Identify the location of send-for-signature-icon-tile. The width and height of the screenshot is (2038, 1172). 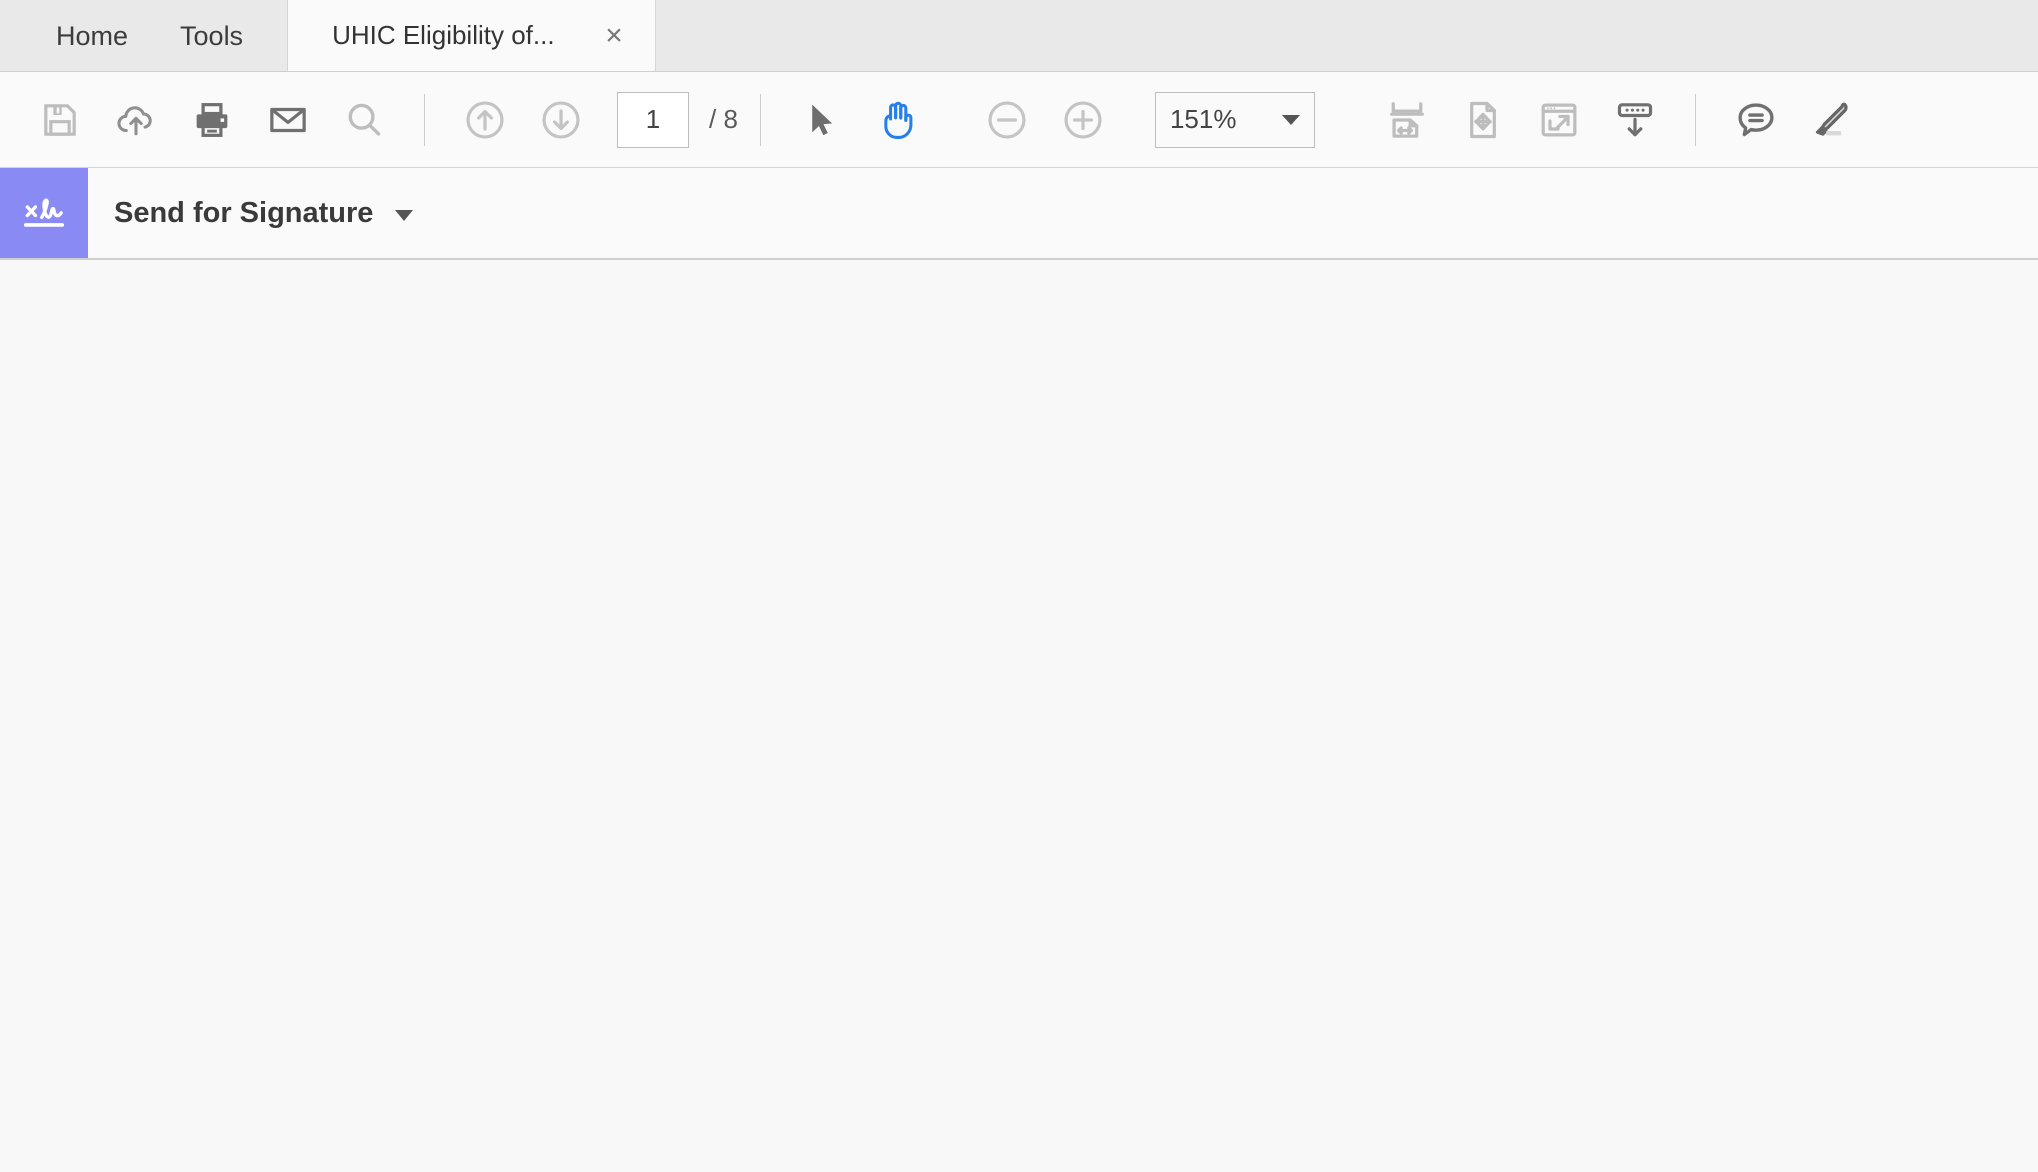
(44, 213).